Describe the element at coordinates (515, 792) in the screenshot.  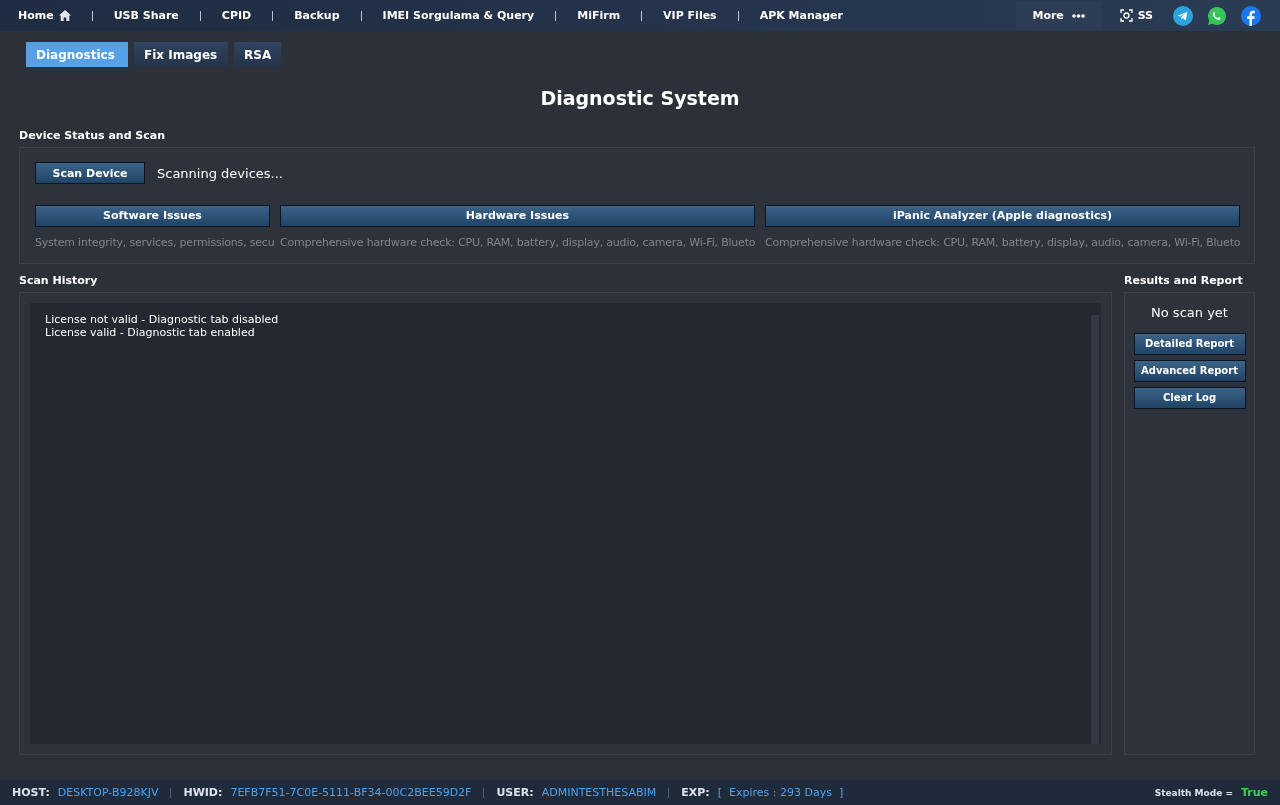
I see `status-label: USER:` at that location.